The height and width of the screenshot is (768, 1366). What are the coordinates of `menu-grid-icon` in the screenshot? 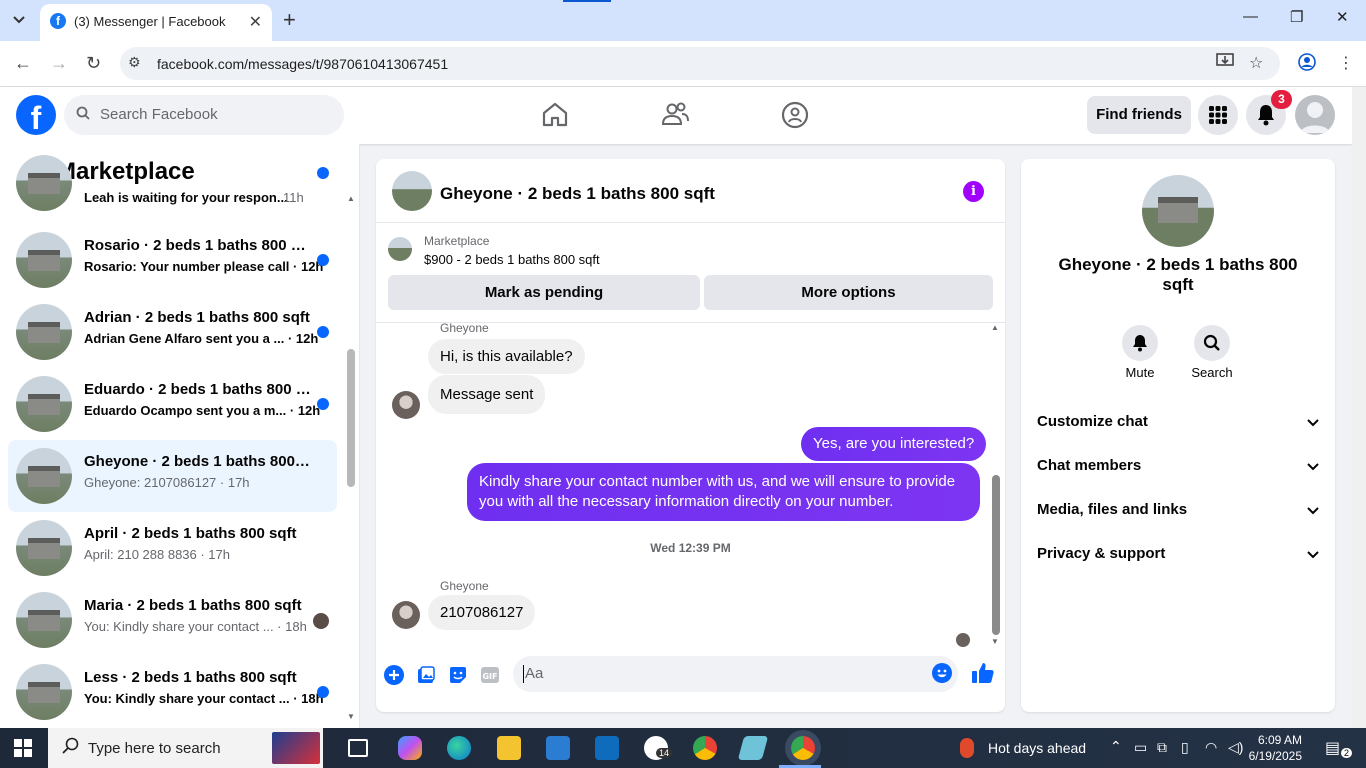 It's located at (1218, 115).